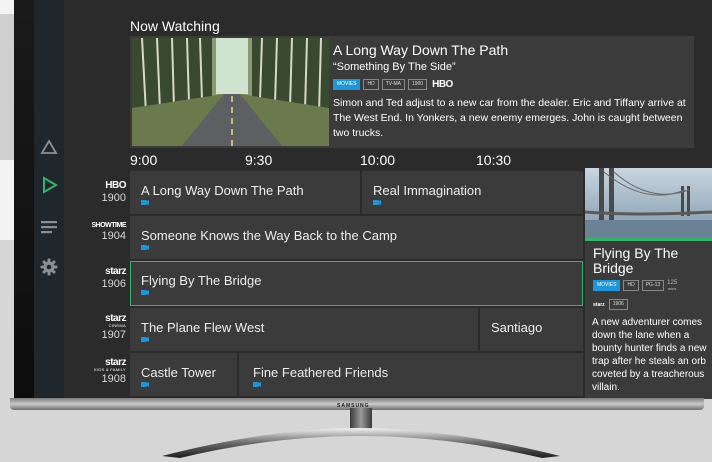 The width and height of the screenshot is (712, 462). I want to click on channel-1908: starz KIDS & FAMILY 1908, so click(95, 371).